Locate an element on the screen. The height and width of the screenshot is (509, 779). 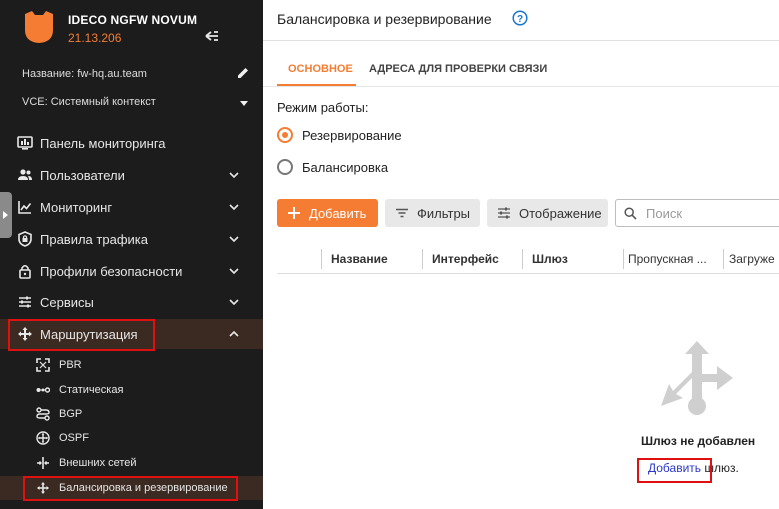
sidebar-subitem-pbr: PBR is located at coordinates (131, 365).